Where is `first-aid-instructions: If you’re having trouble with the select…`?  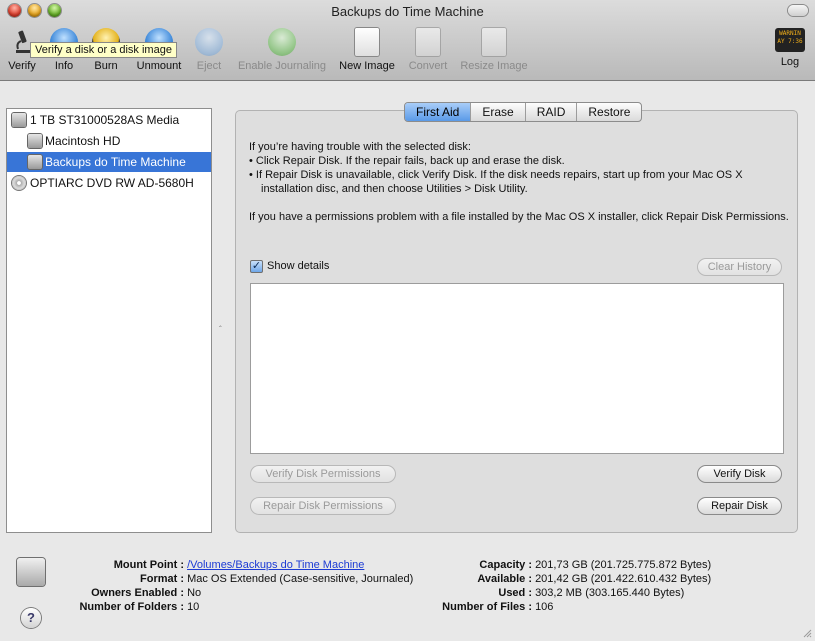
first-aid-instructions: If you’re having trouble with the select… is located at coordinates (519, 182).